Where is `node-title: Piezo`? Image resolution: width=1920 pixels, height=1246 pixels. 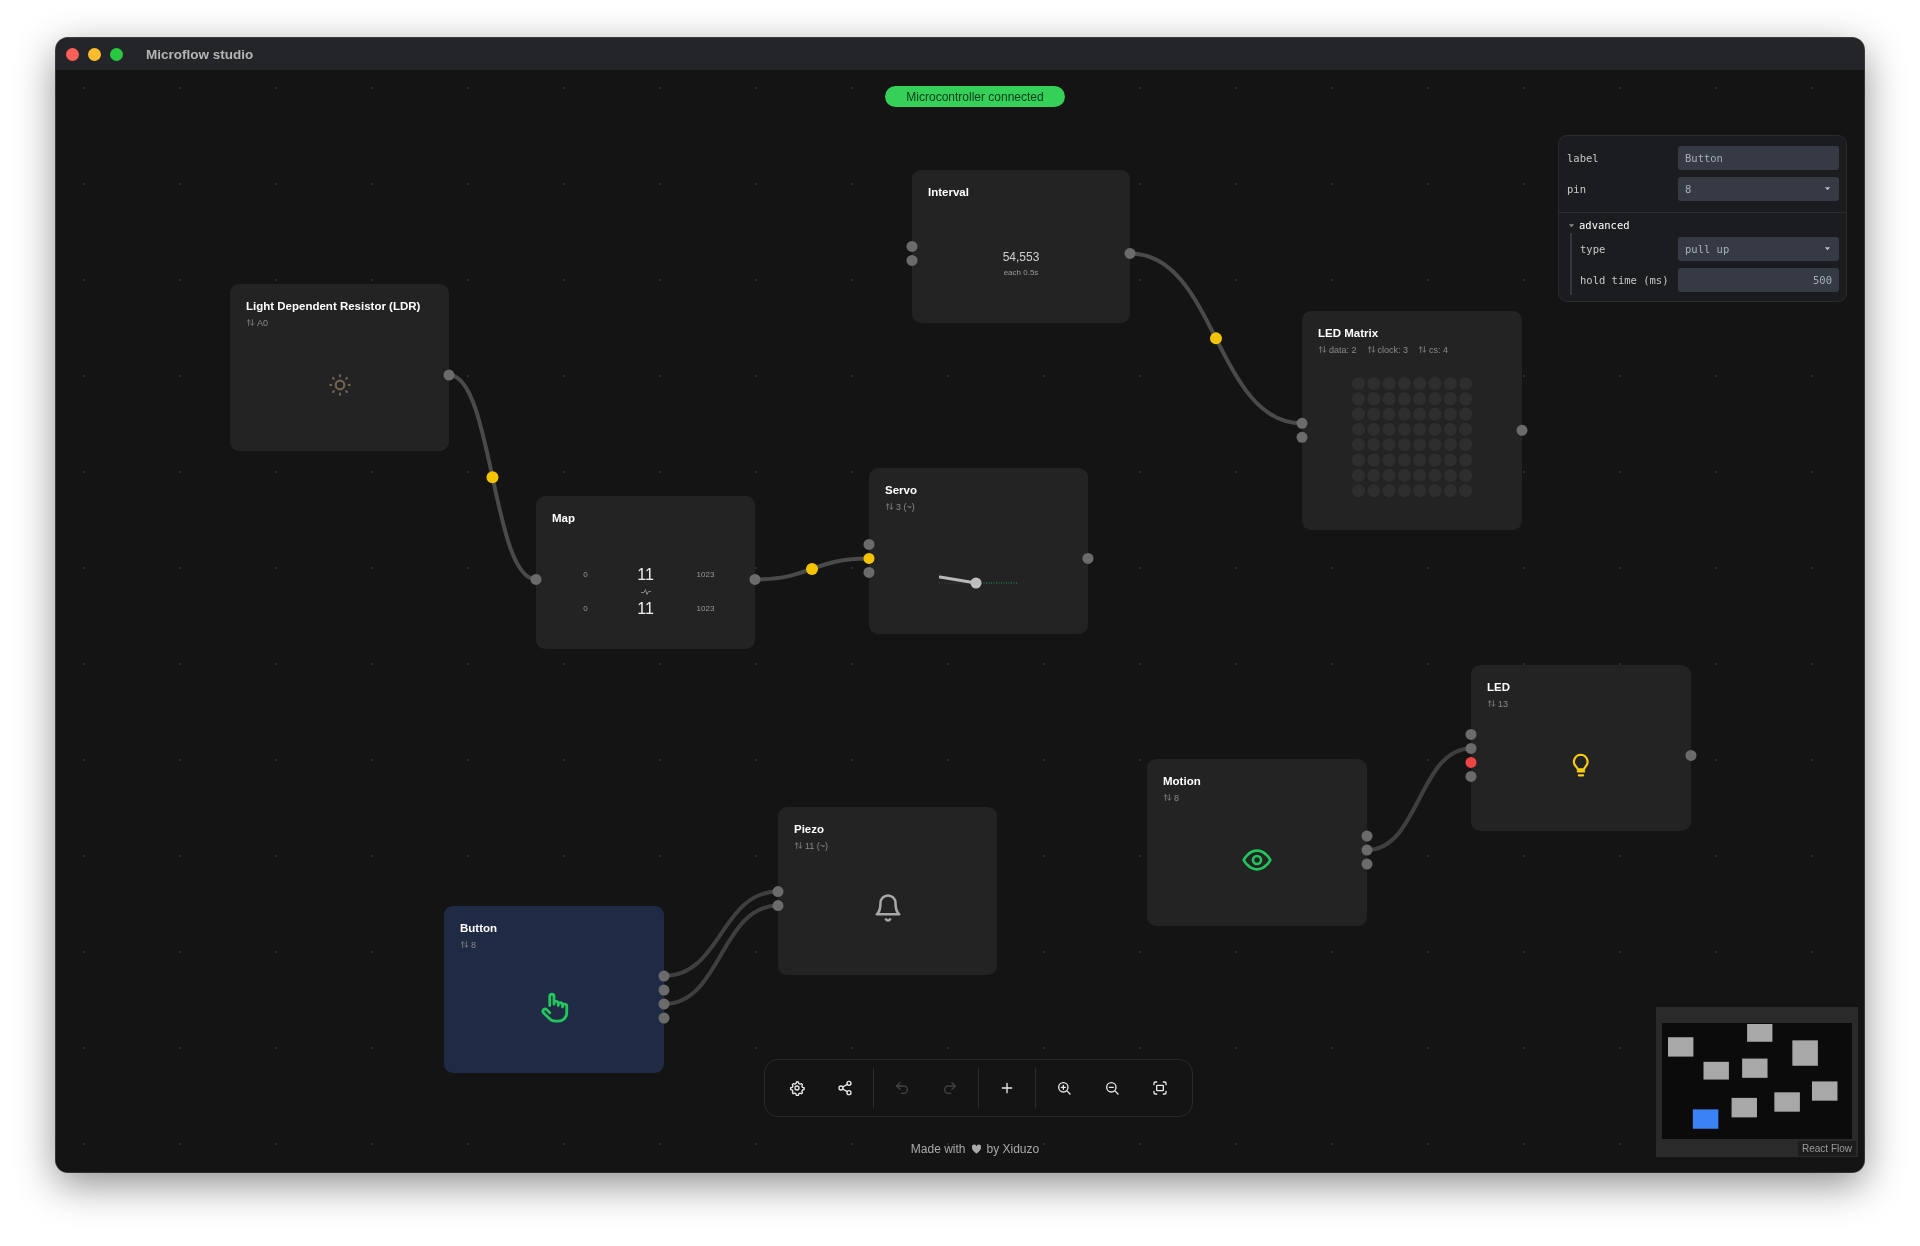
node-title: Piezo is located at coordinates (810, 829).